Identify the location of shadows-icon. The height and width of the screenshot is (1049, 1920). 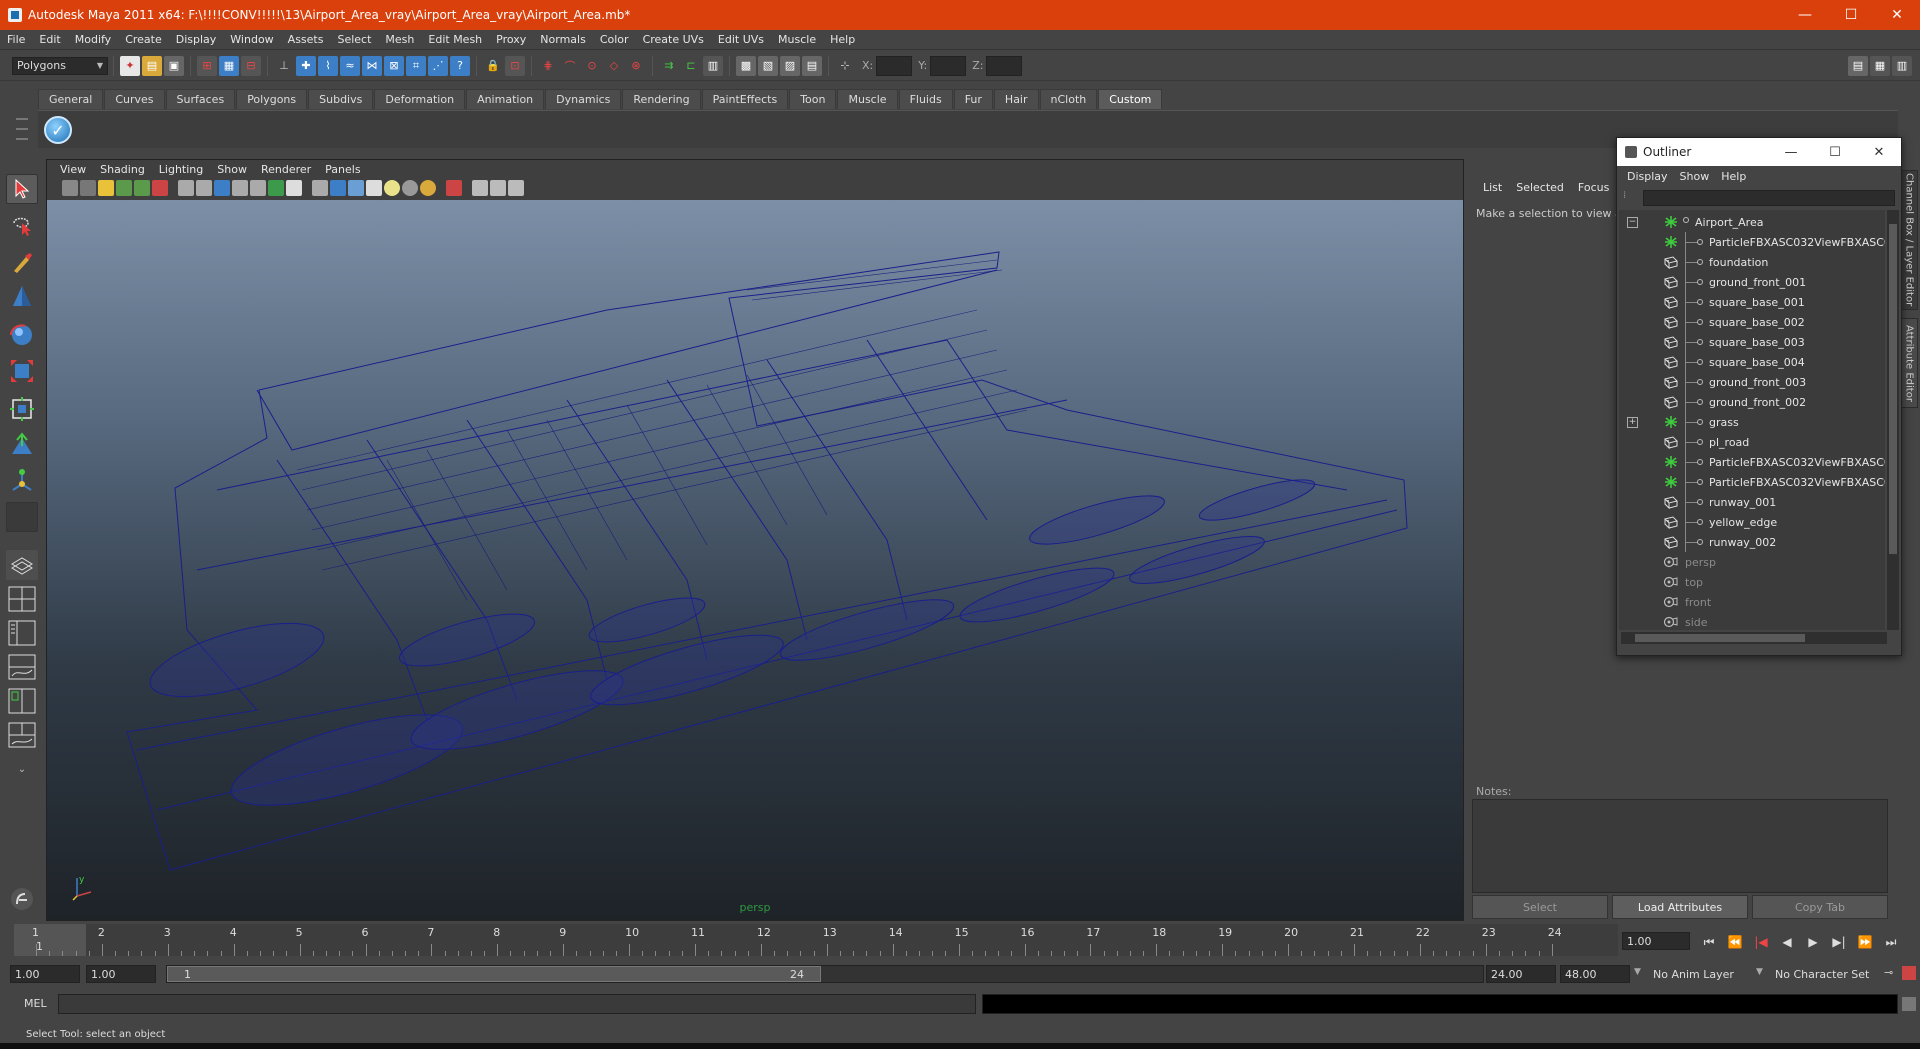
(410, 188).